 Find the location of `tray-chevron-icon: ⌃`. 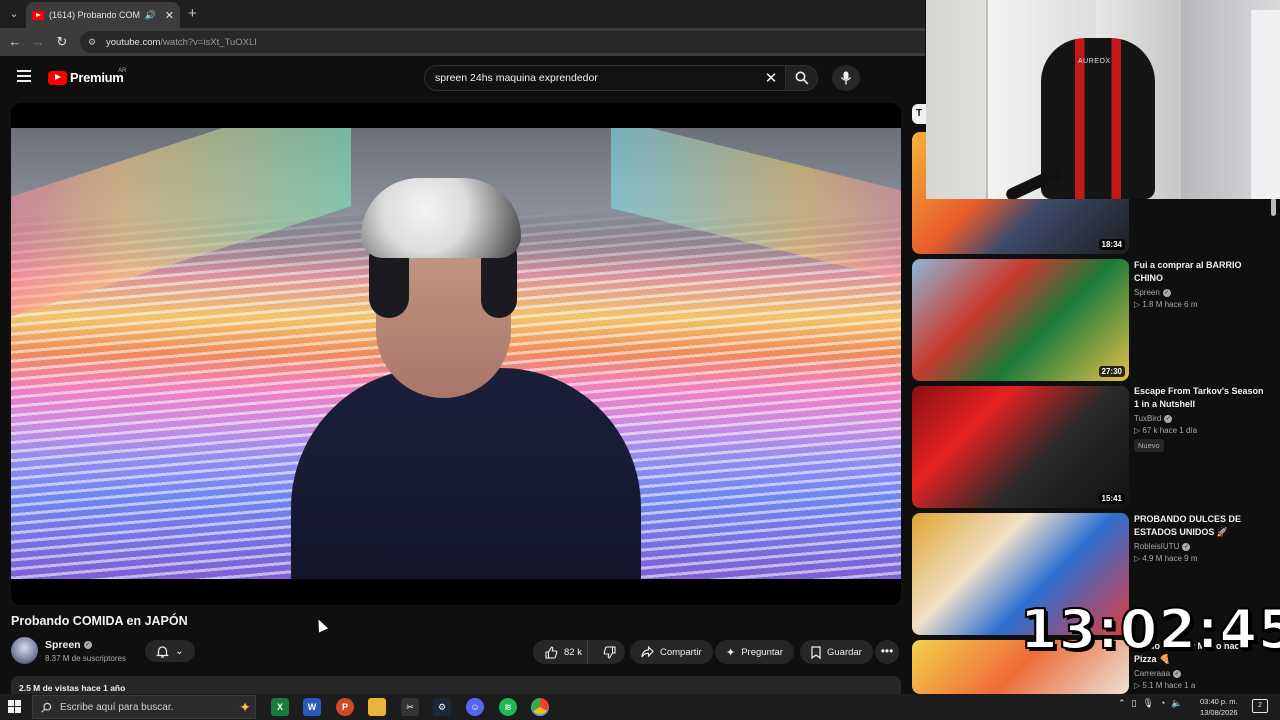

tray-chevron-icon: ⌃ is located at coordinates (1122, 703).